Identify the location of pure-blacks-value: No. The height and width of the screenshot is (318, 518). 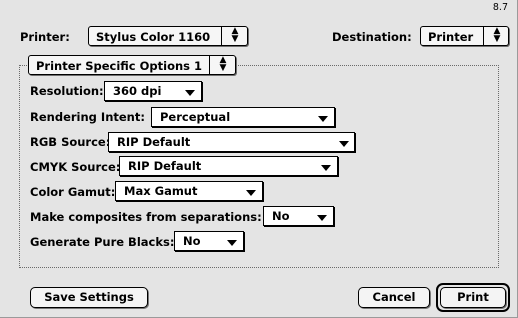
(192, 241).